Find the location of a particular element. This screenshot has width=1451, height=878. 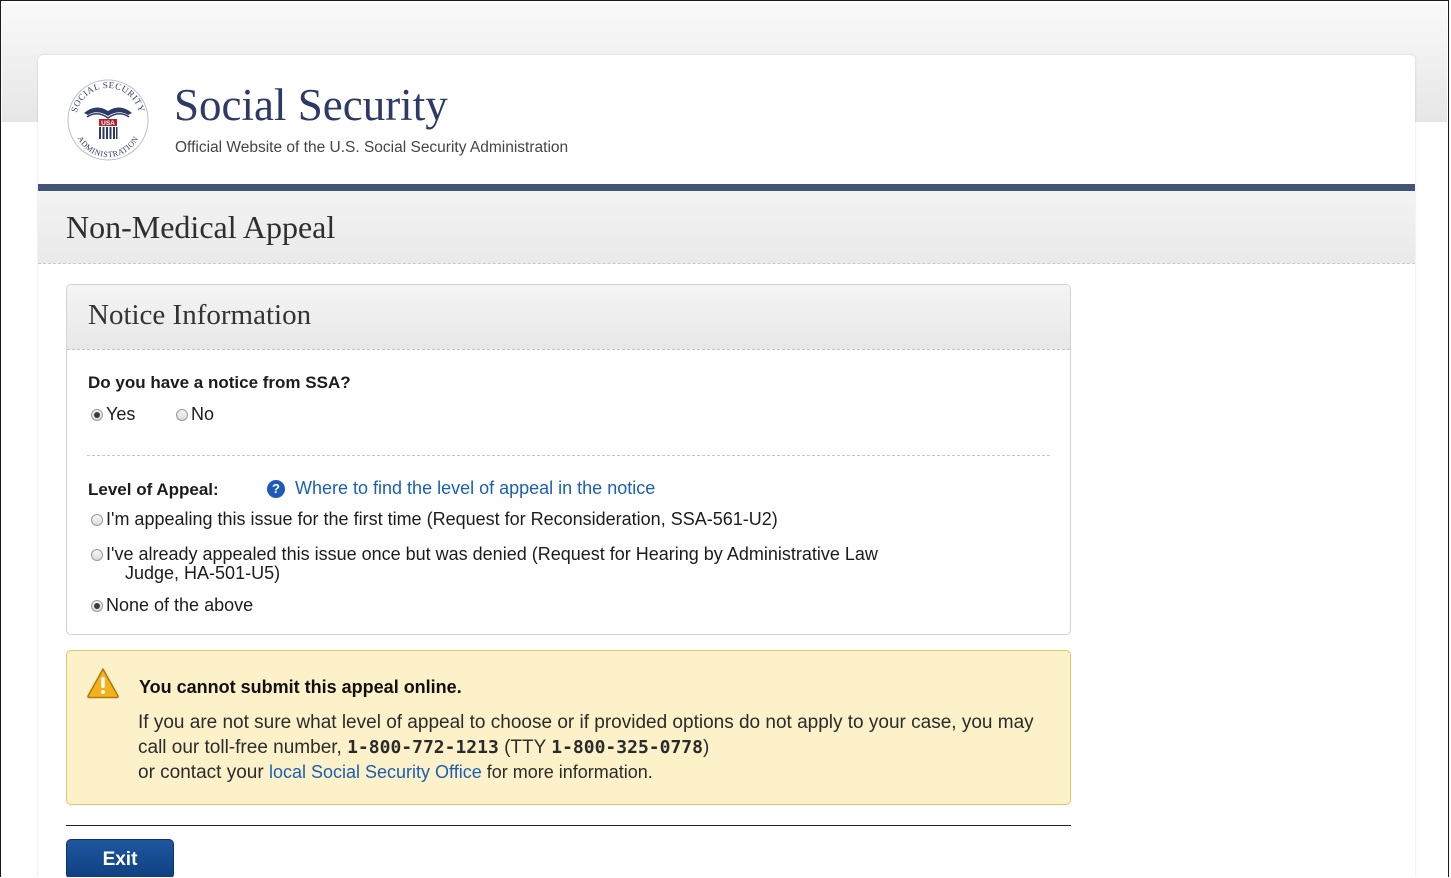

appeal-none-label: None of the above is located at coordinates (180, 605).